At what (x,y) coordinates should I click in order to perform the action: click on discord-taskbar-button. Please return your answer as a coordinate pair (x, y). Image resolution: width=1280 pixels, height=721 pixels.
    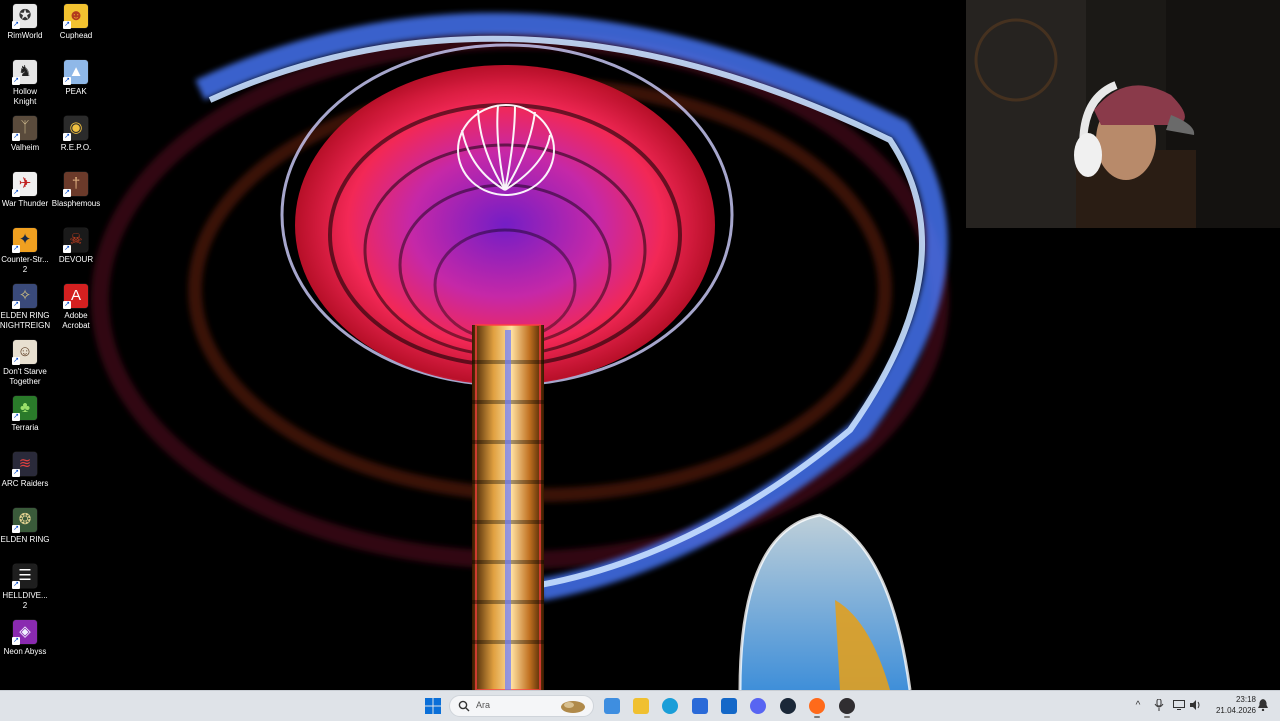
    Looking at the image, I should click on (758, 706).